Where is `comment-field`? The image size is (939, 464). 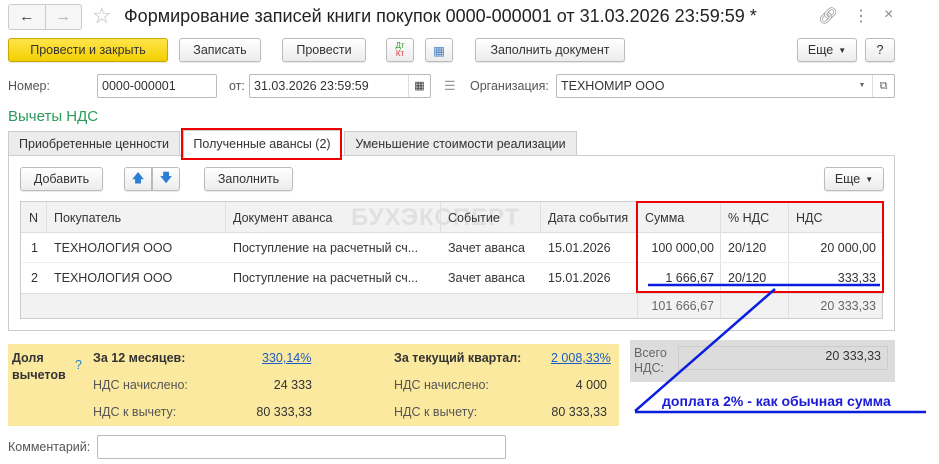 comment-field is located at coordinates (301, 447).